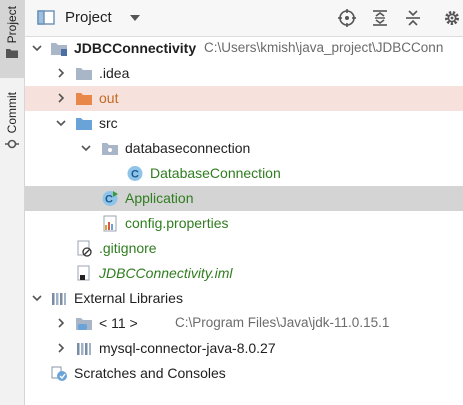 The image size is (463, 405). I want to click on module-file-icon, so click(83, 273).